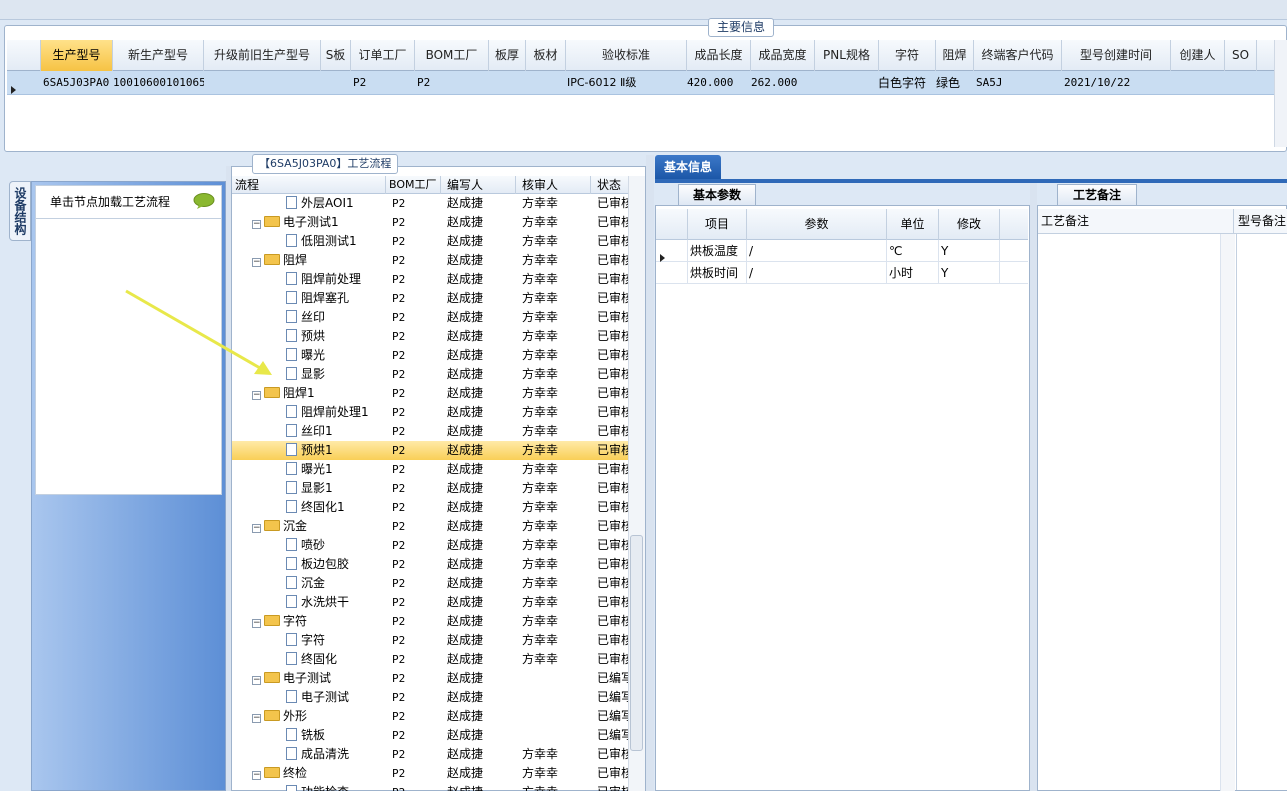 This screenshot has width=1287, height=791. I want to click on cell-solder-mask: 绿色, so click(955, 83).